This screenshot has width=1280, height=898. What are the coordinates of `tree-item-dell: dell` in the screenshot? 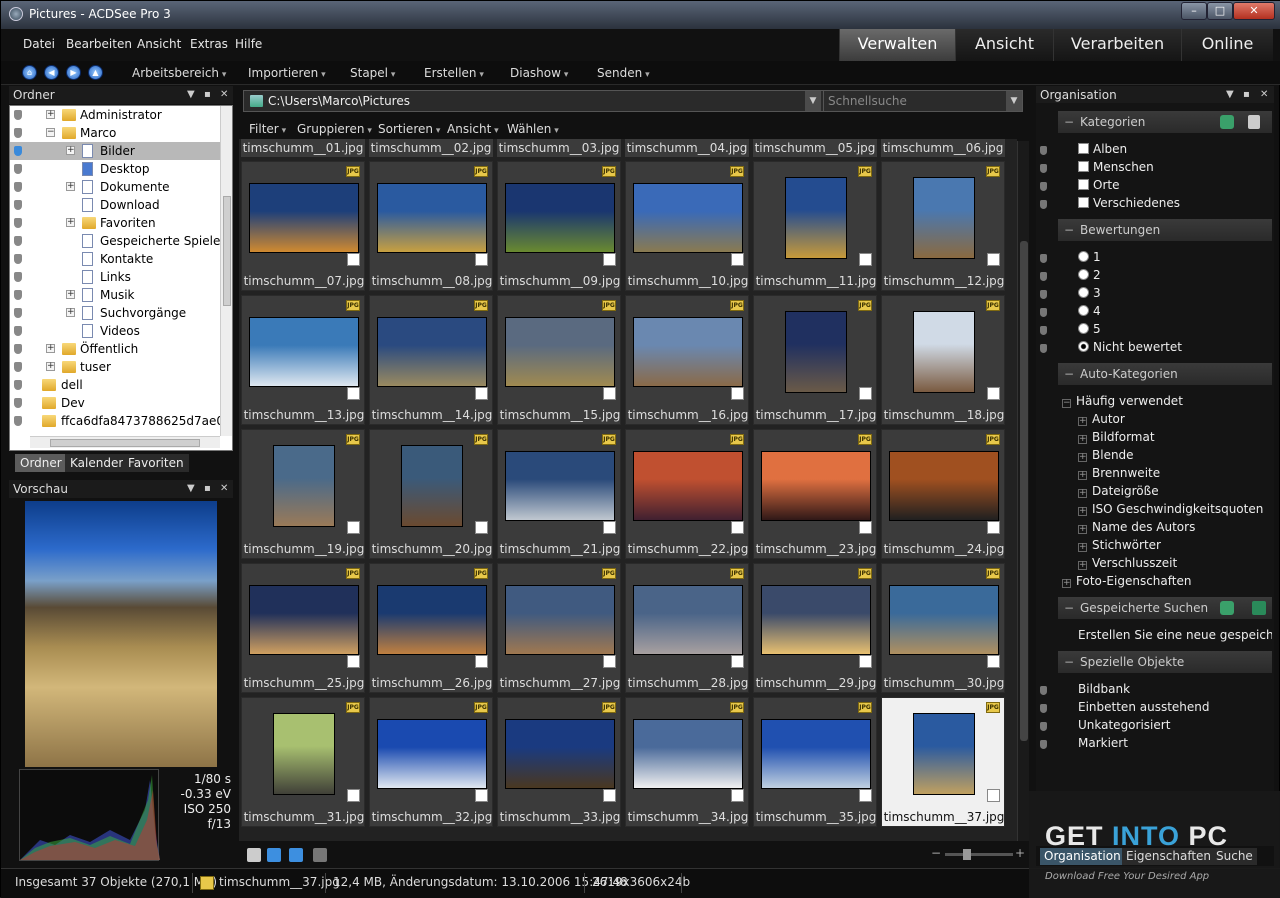 It's located at (115, 385).